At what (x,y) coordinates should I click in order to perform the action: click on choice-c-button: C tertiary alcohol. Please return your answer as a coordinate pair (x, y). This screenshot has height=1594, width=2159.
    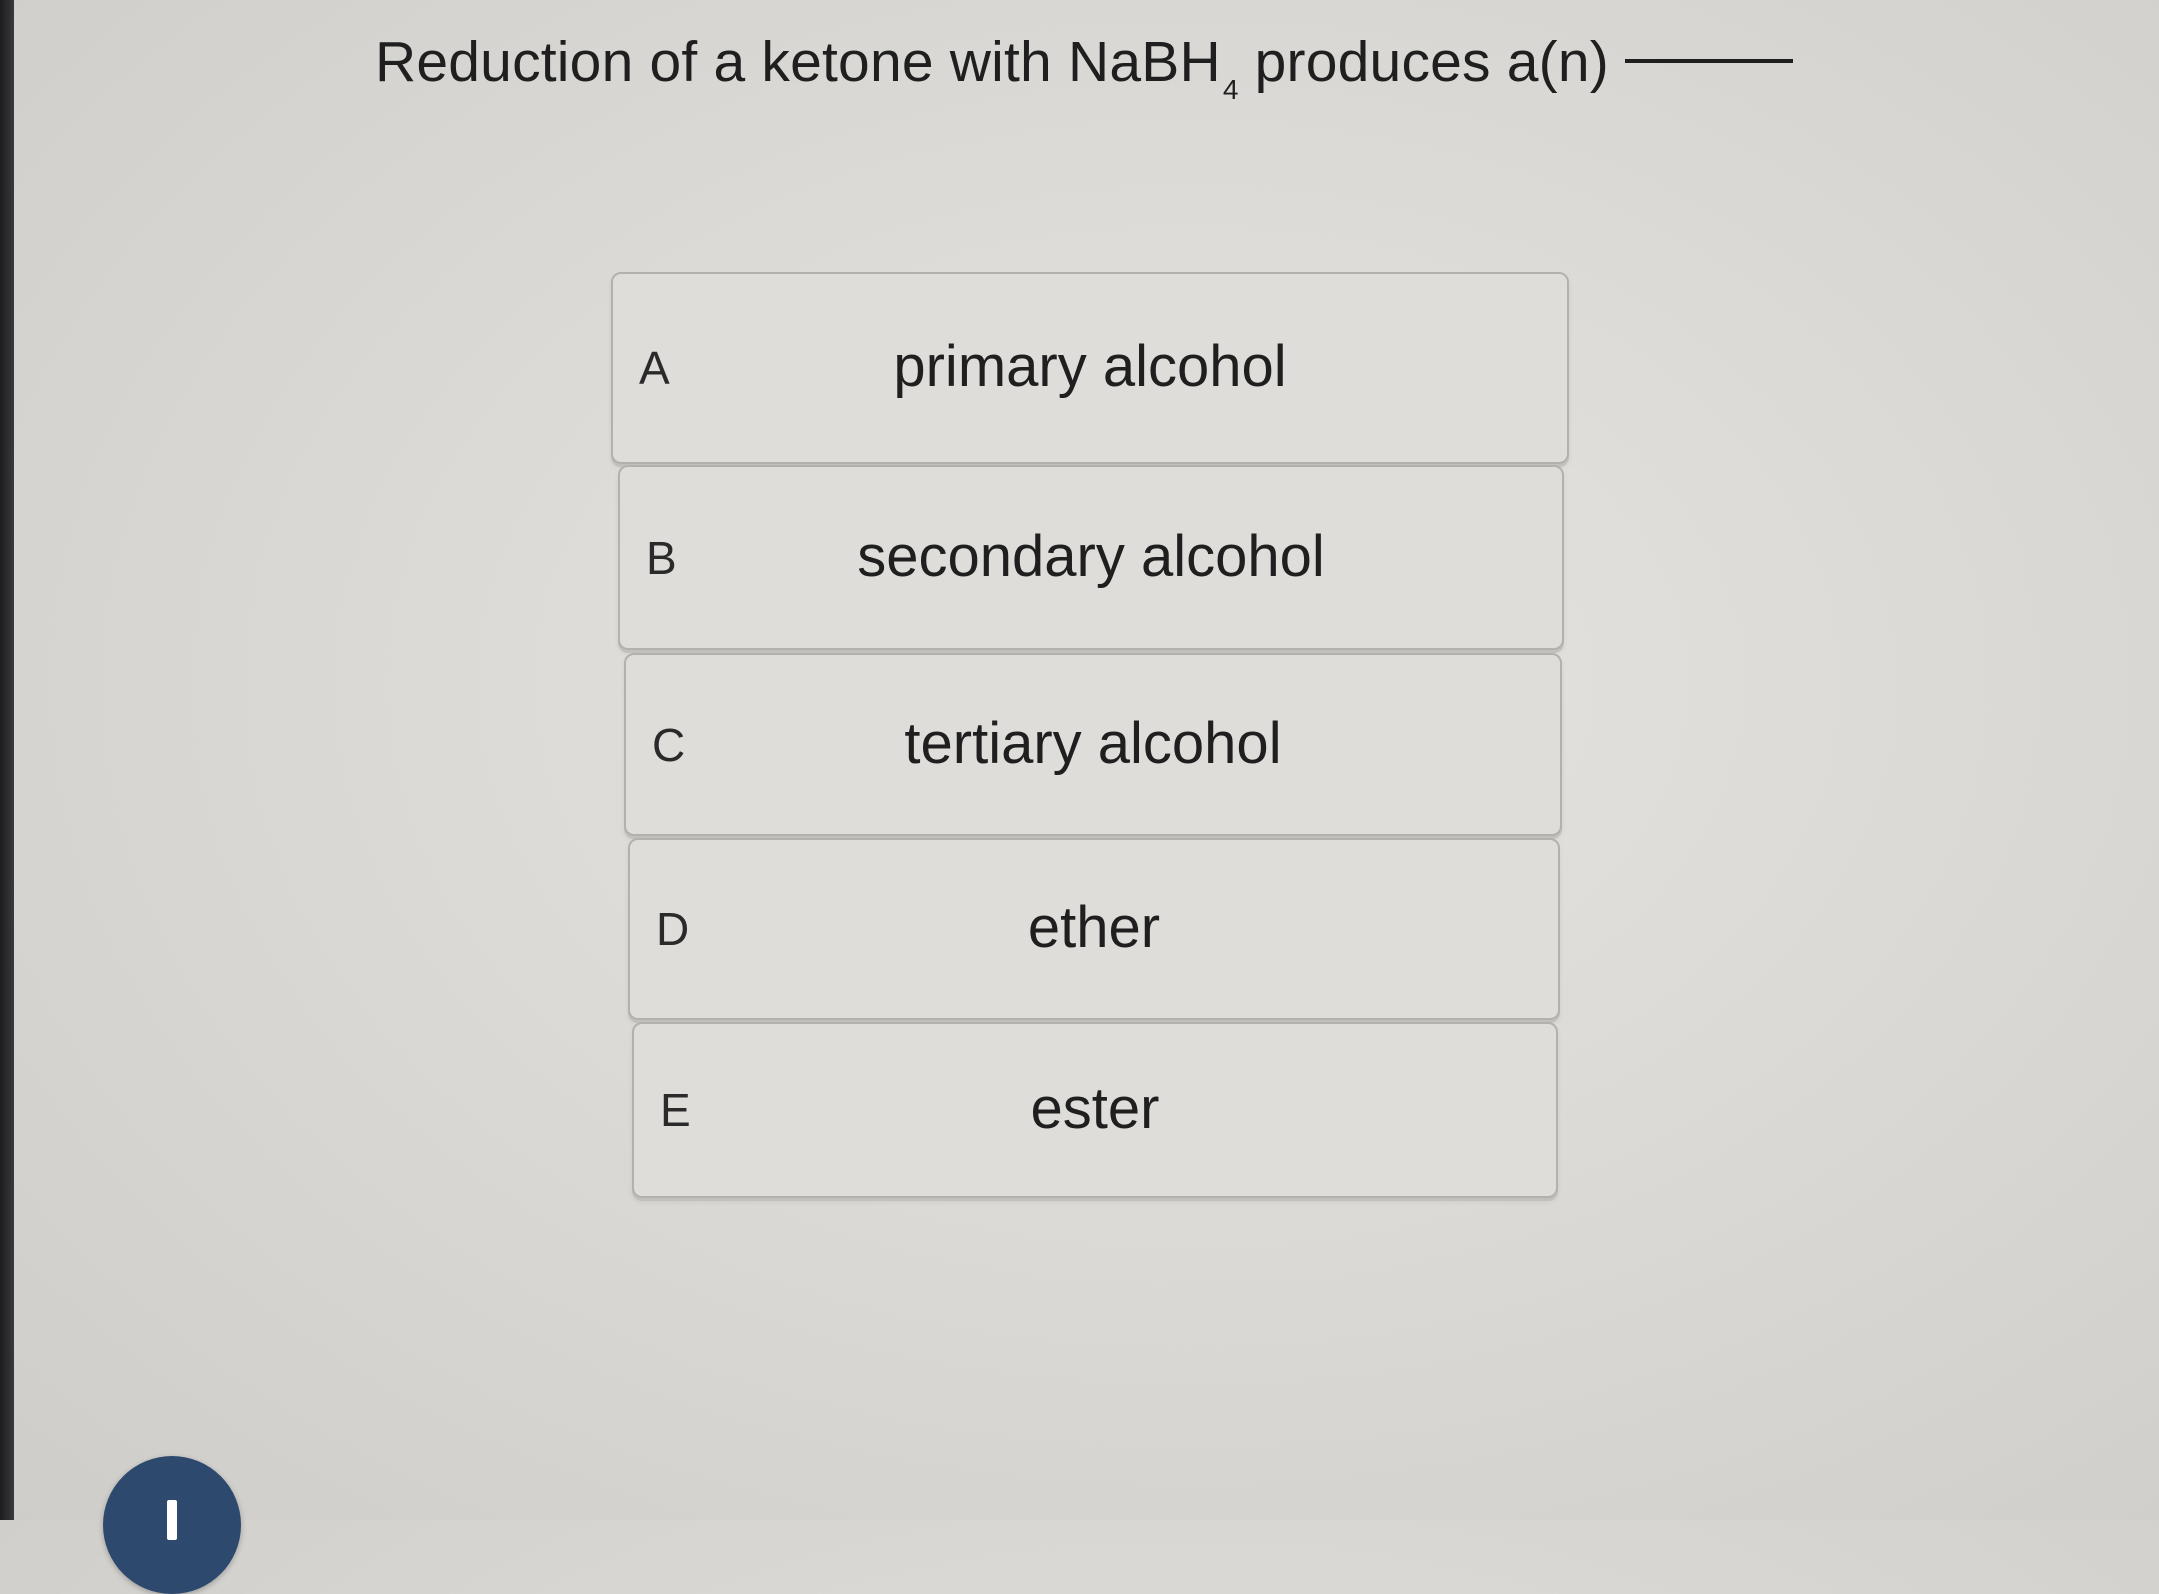
    Looking at the image, I should click on (1093, 744).